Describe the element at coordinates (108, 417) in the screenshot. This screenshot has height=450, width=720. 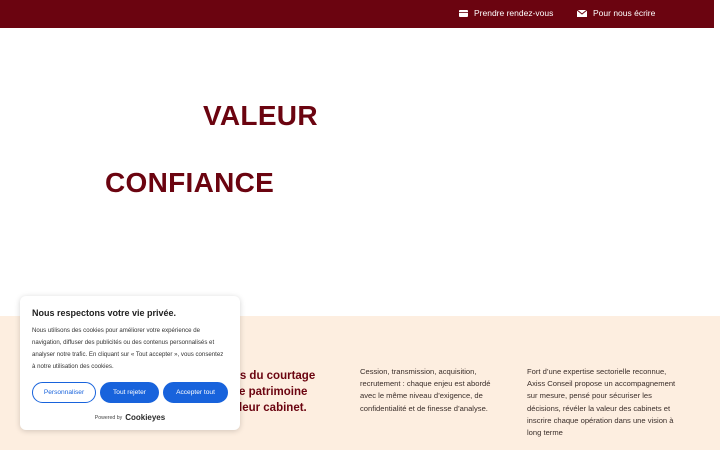
I see `powered-by-label: Powered by` at that location.